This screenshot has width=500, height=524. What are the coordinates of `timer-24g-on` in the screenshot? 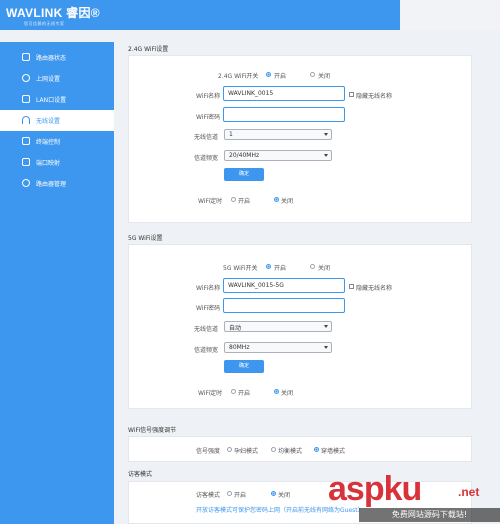 It's located at (233, 199).